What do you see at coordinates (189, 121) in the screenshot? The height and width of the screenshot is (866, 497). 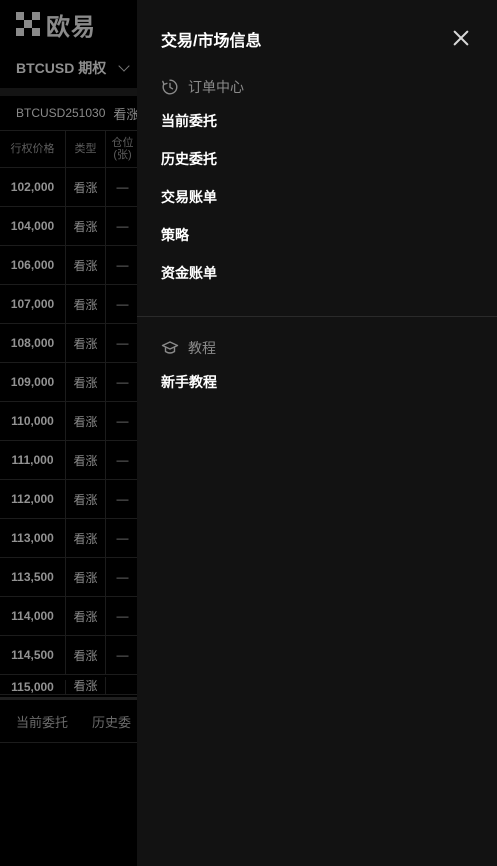 I see `menu-item-current-orders: 当前委托` at bounding box center [189, 121].